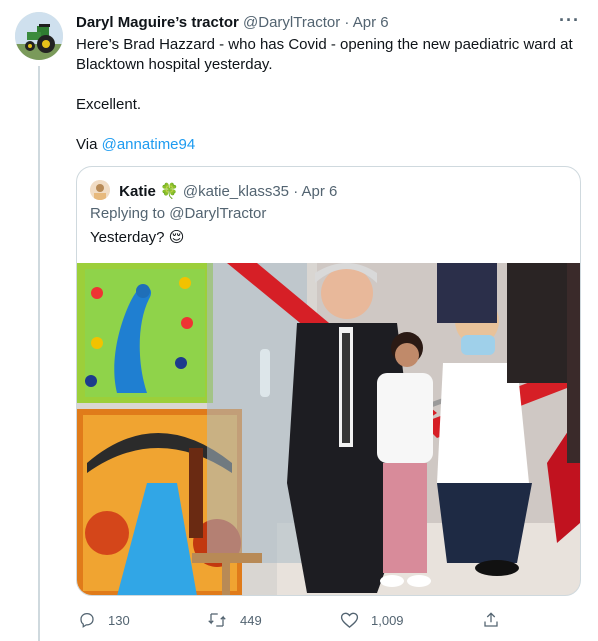 This screenshot has height=641, width=598. What do you see at coordinates (169, 191) in the screenshot?
I see `clover-emoji: 🍀` at bounding box center [169, 191].